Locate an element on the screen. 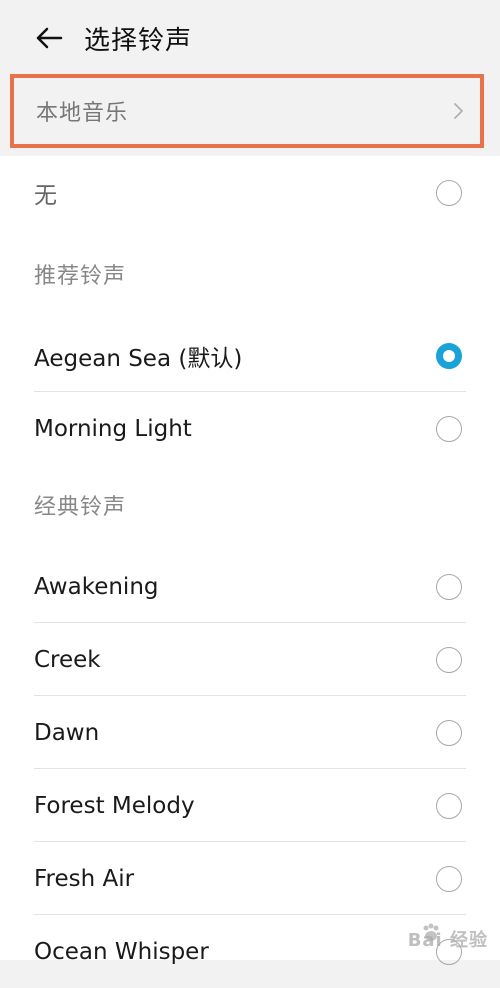 Image resolution: width=500 pixels, height=988 pixels. list-item: Forest Melody is located at coordinates (250, 805).